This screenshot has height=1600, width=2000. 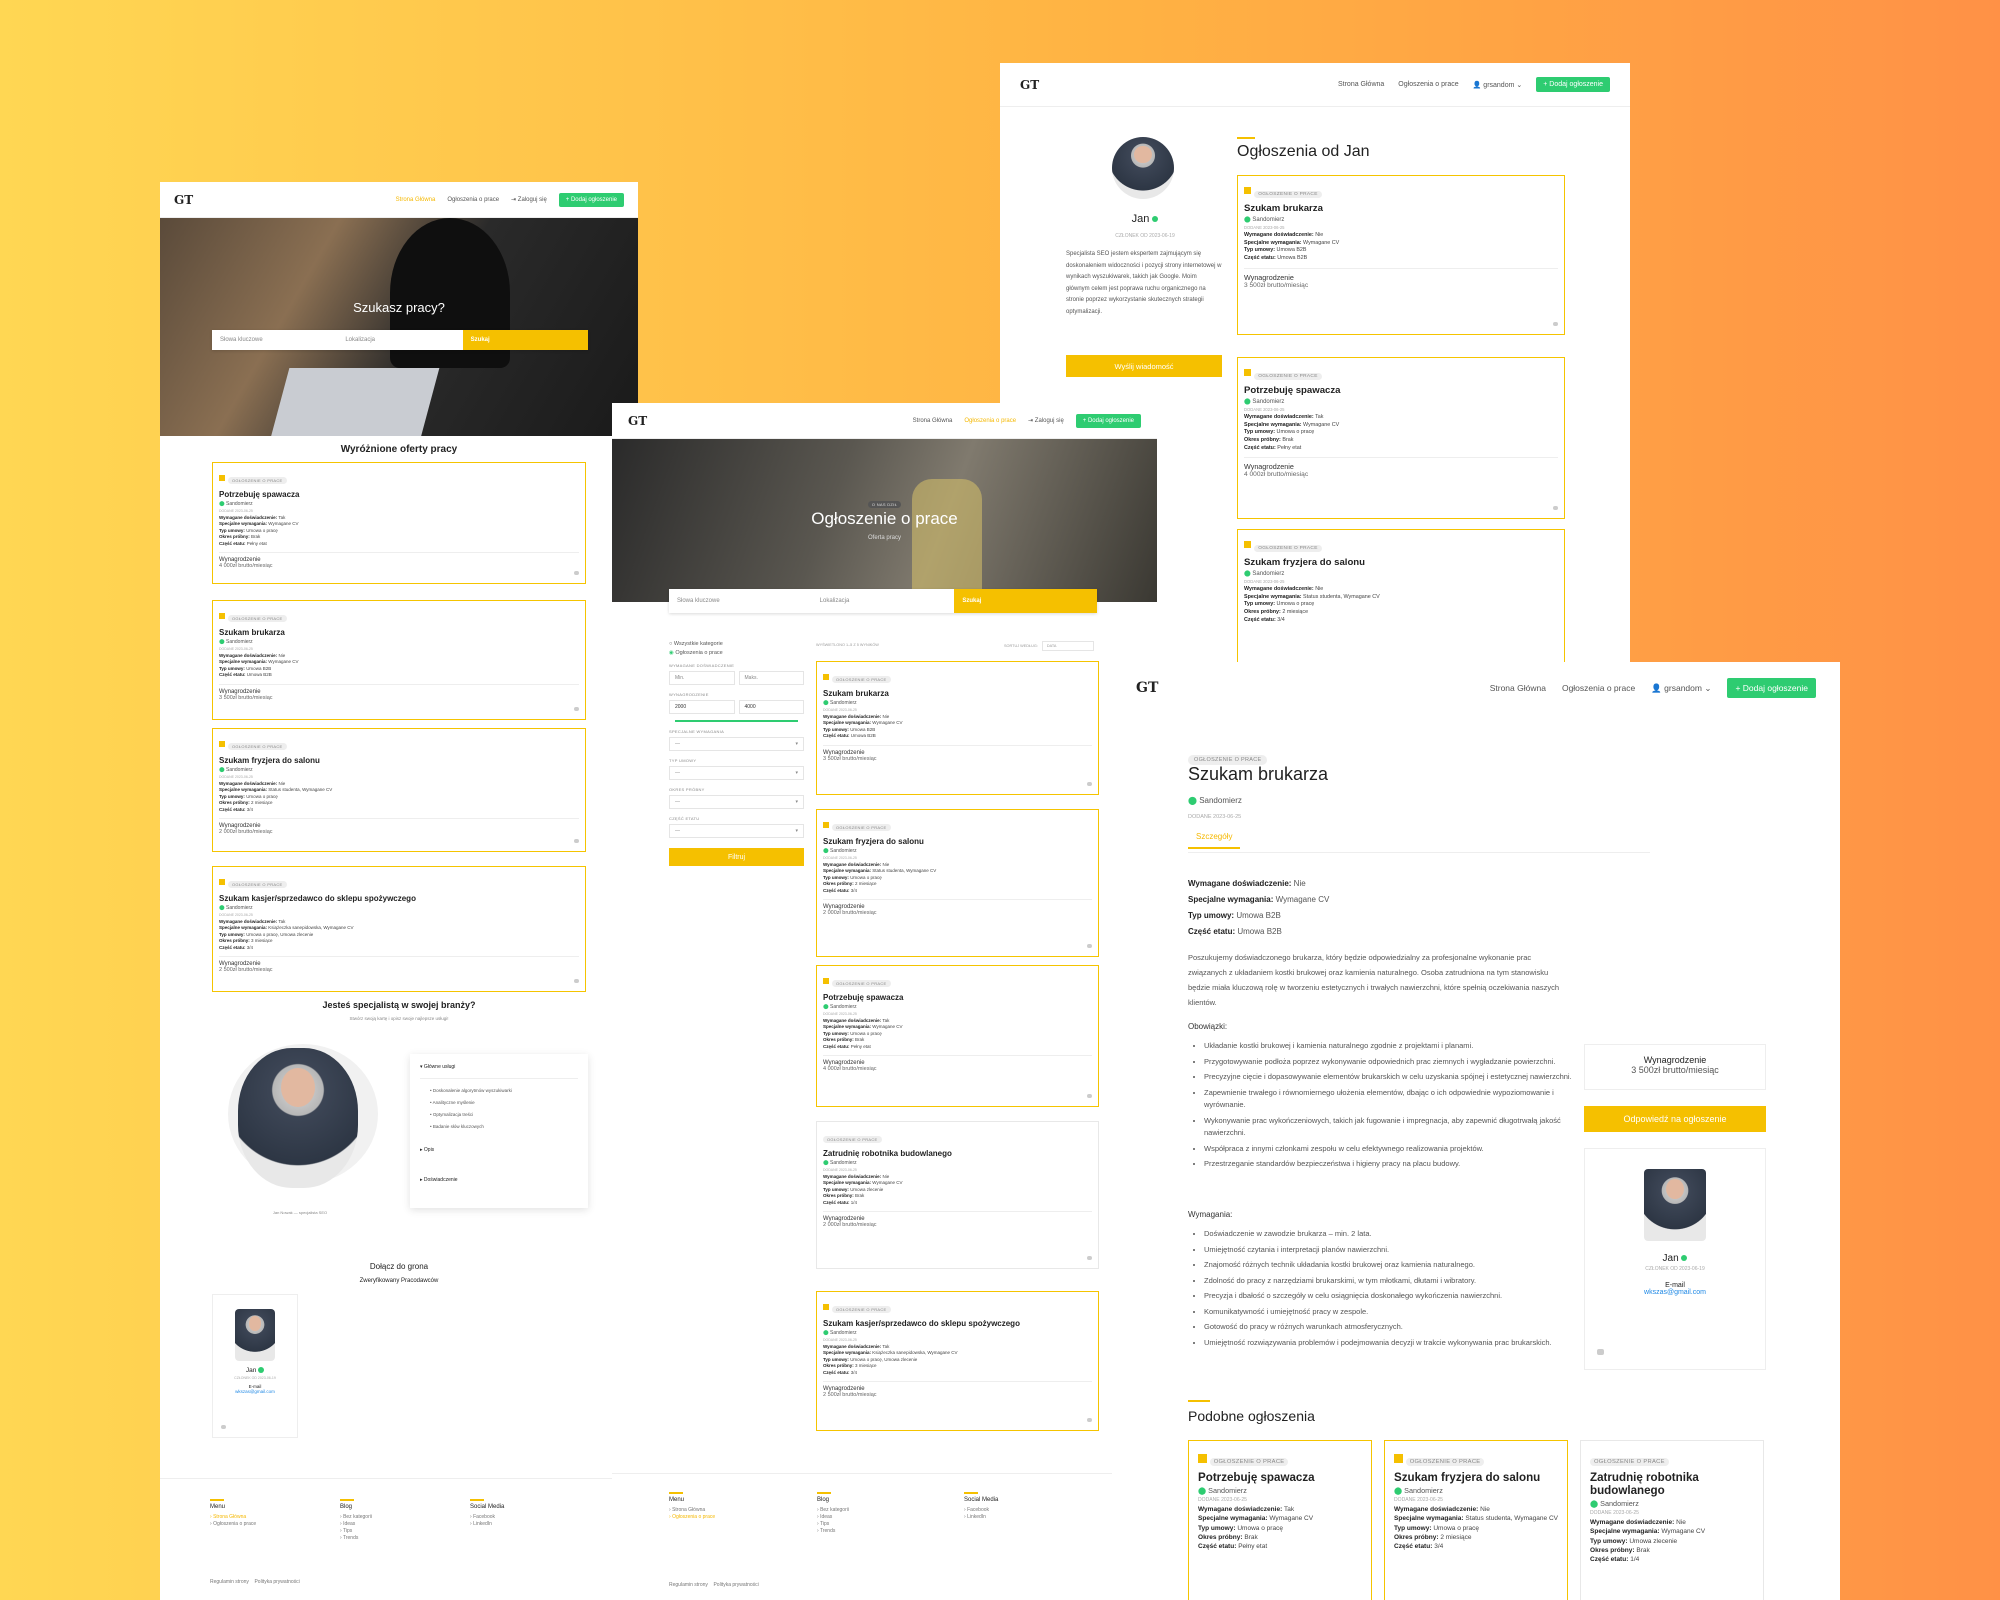 I want to click on tab-details: Szczegóły, so click(x=1214, y=839).